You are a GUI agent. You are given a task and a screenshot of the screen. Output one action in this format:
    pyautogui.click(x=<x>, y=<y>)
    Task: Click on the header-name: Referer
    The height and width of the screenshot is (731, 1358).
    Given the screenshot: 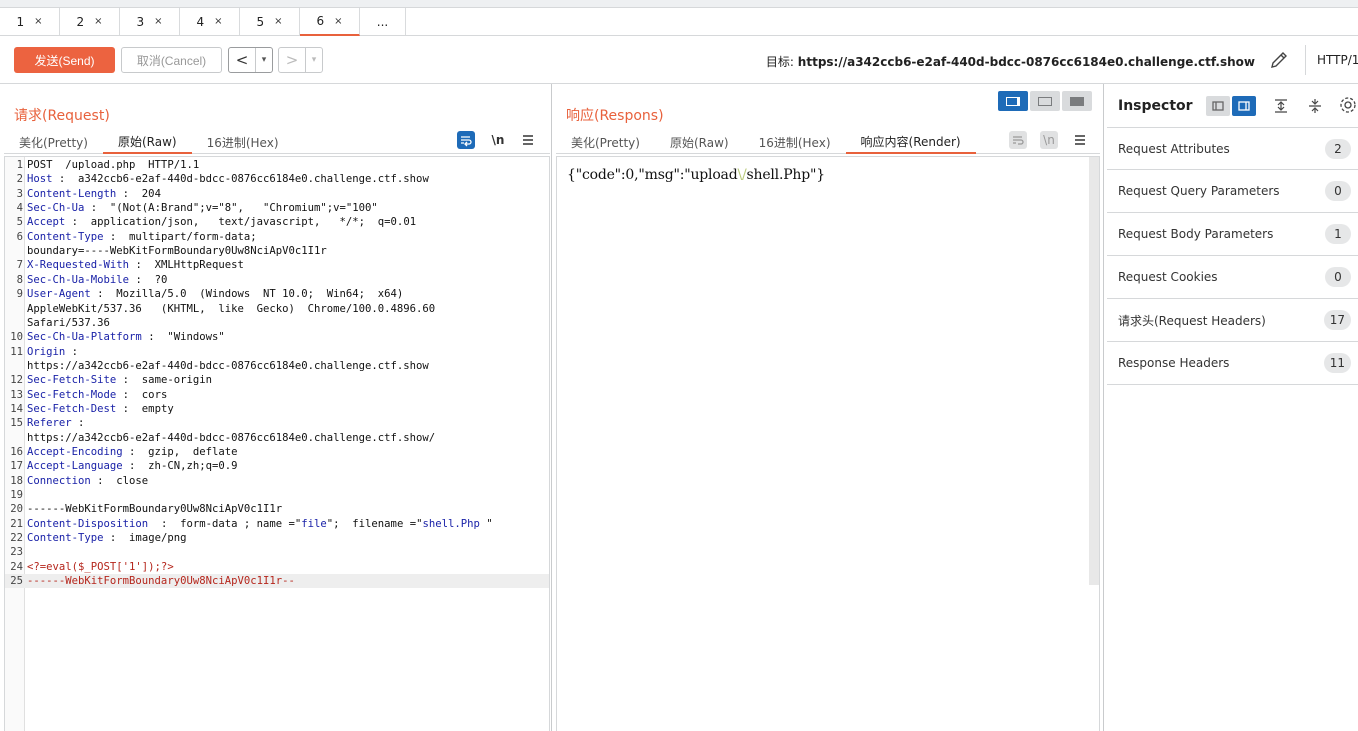 What is the action you would take?
    pyautogui.click(x=49, y=423)
    